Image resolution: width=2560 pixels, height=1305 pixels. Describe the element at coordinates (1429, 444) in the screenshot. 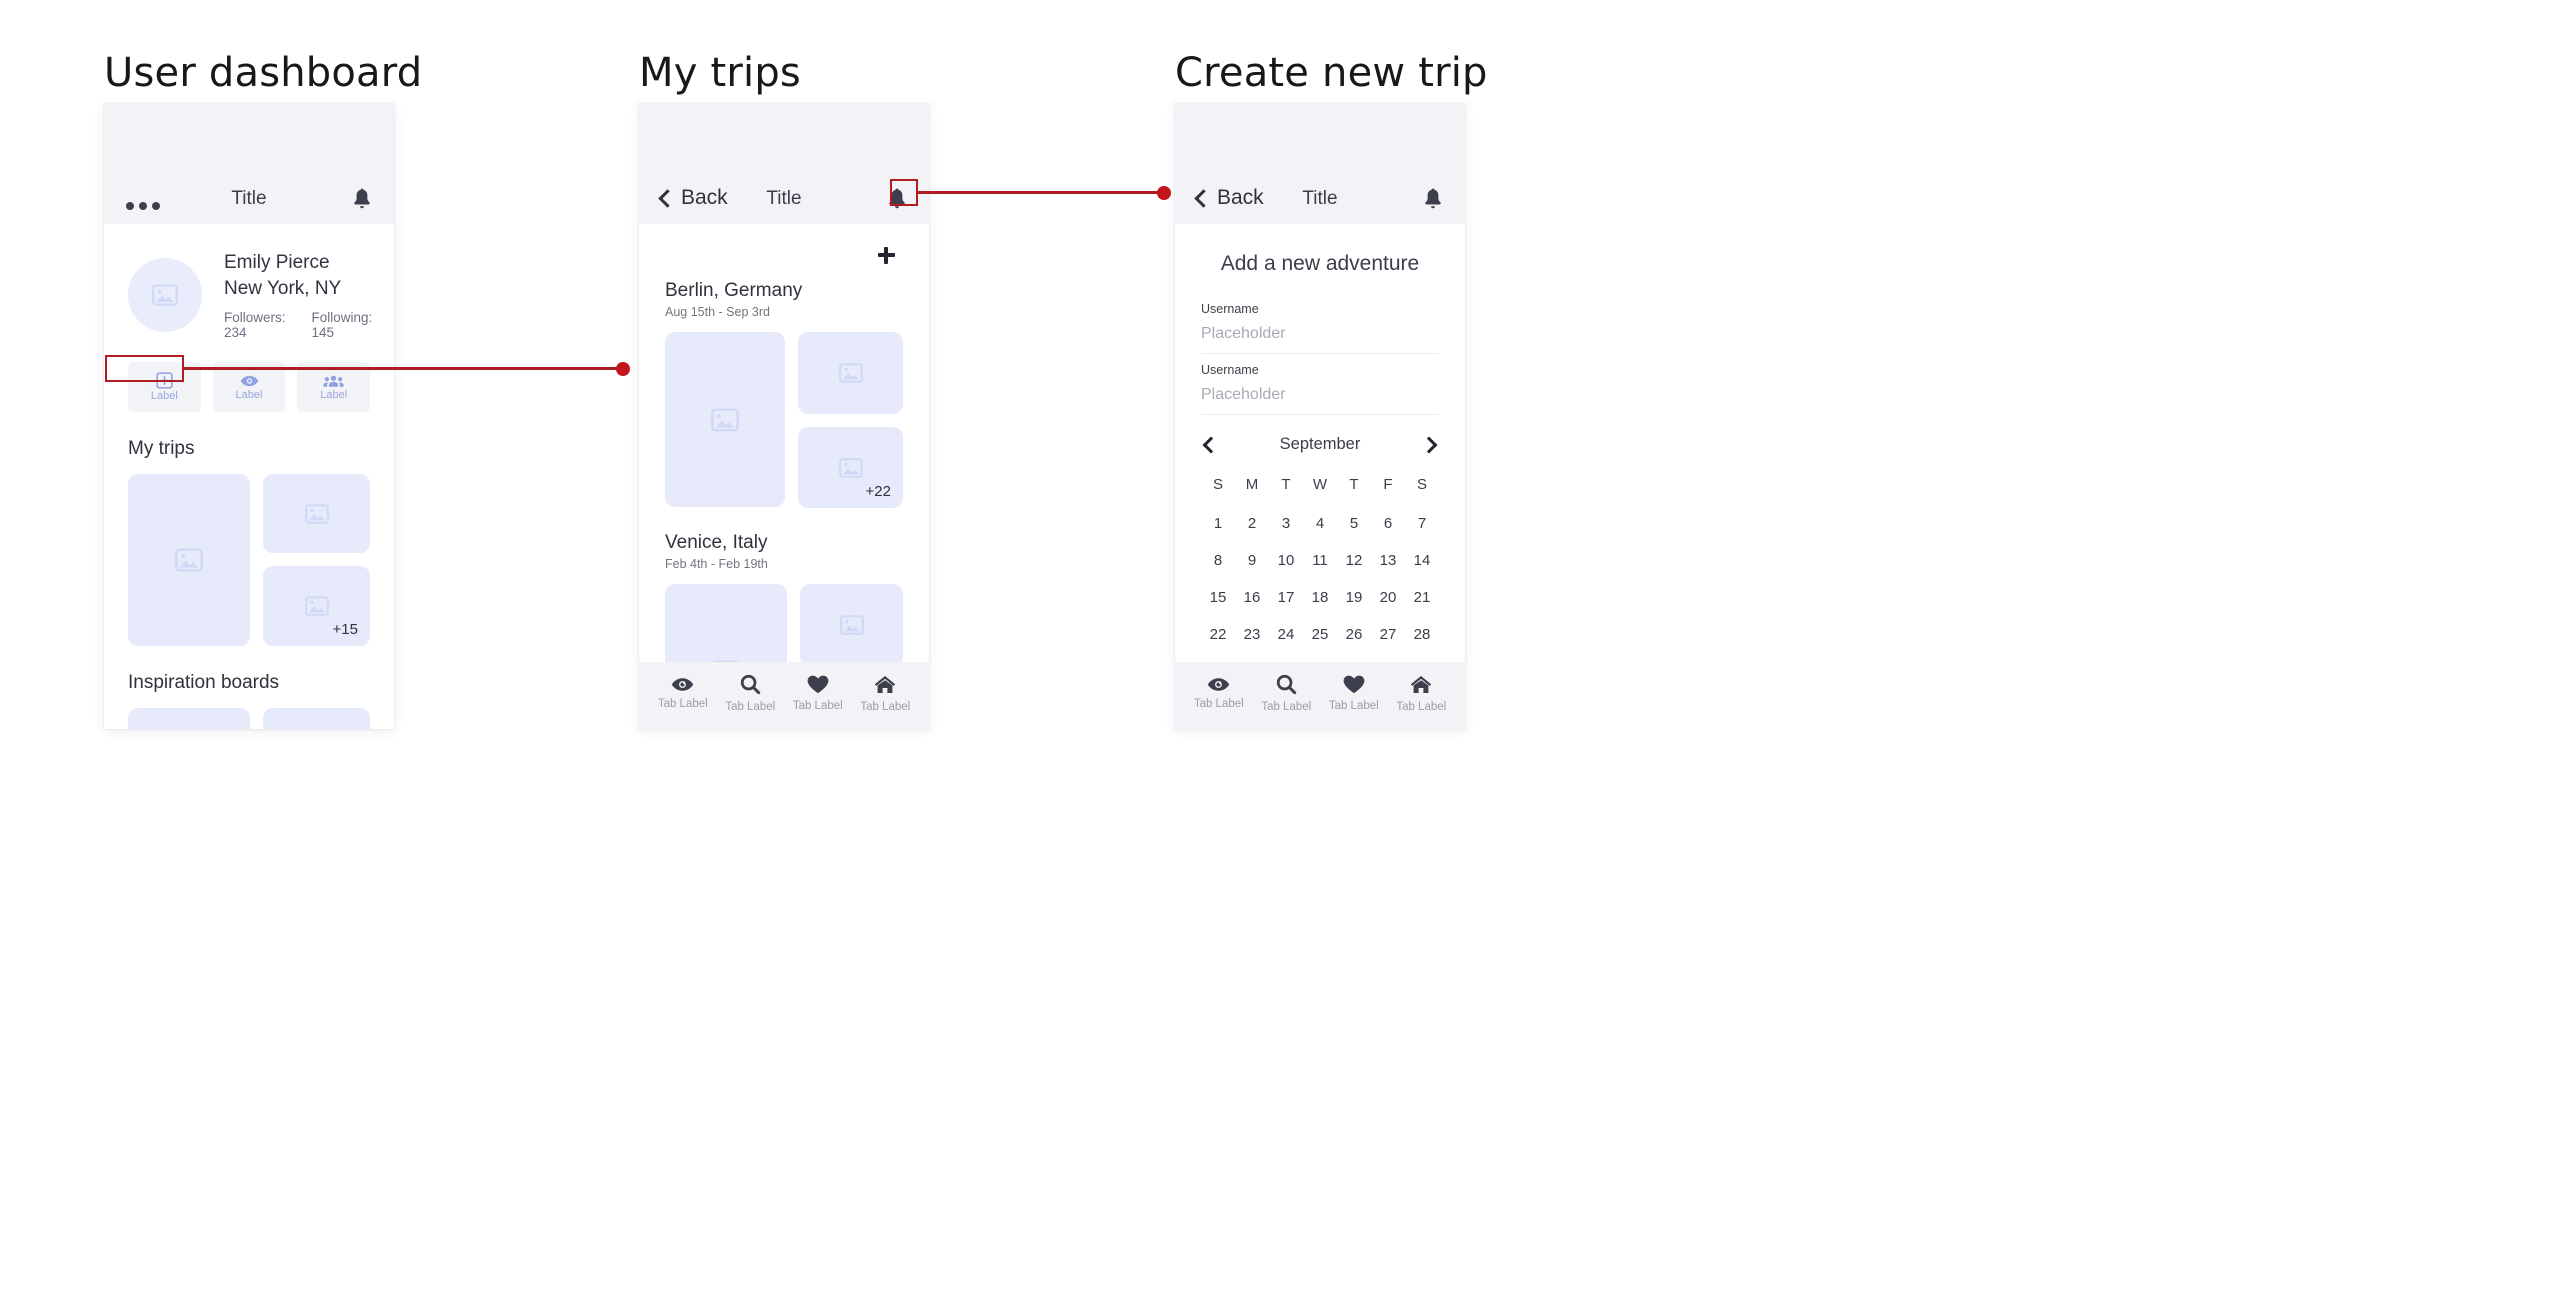

I see `chevron-right-icon` at that location.